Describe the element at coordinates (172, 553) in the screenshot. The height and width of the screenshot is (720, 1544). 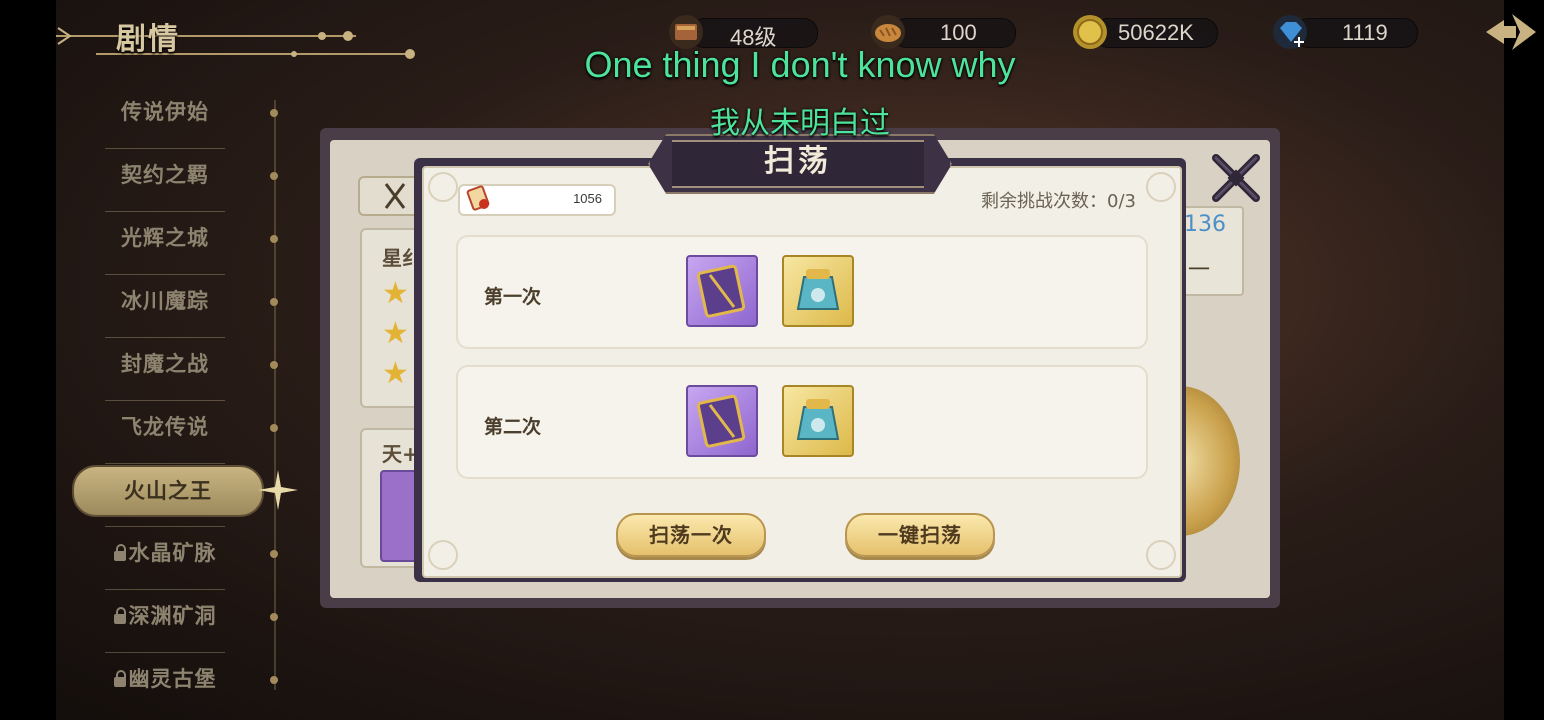
I see `chapter-label: 水晶矿脉` at that location.